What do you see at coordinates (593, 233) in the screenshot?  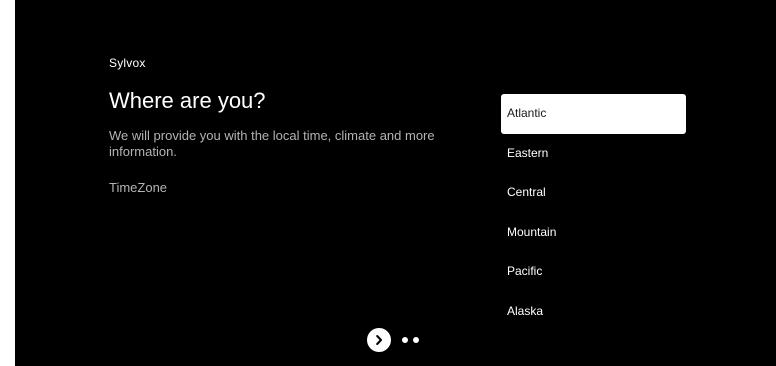 I see `timezone-option-mountain: Mountain` at bounding box center [593, 233].